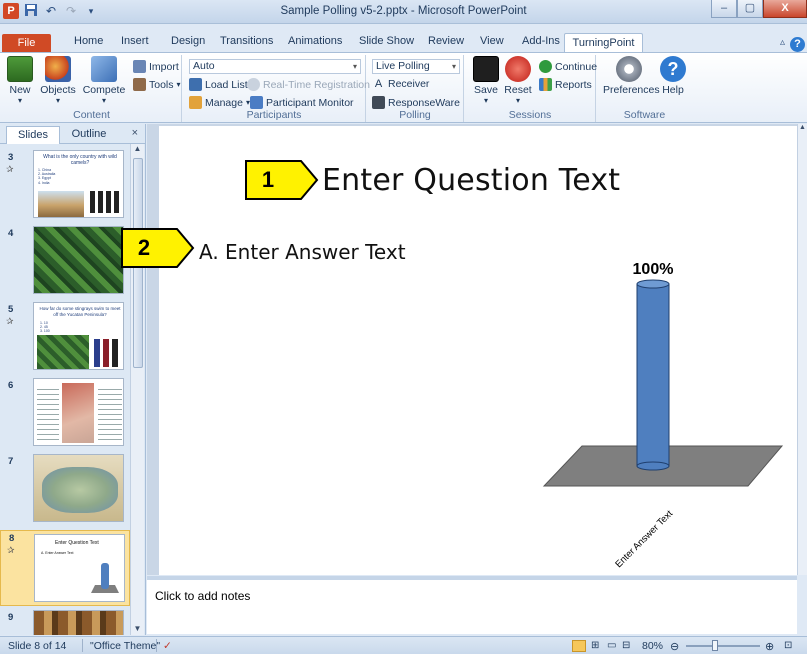 This screenshot has width=807, height=654. I want to click on slide-indicator: Slide 8 of 14, so click(37, 646).